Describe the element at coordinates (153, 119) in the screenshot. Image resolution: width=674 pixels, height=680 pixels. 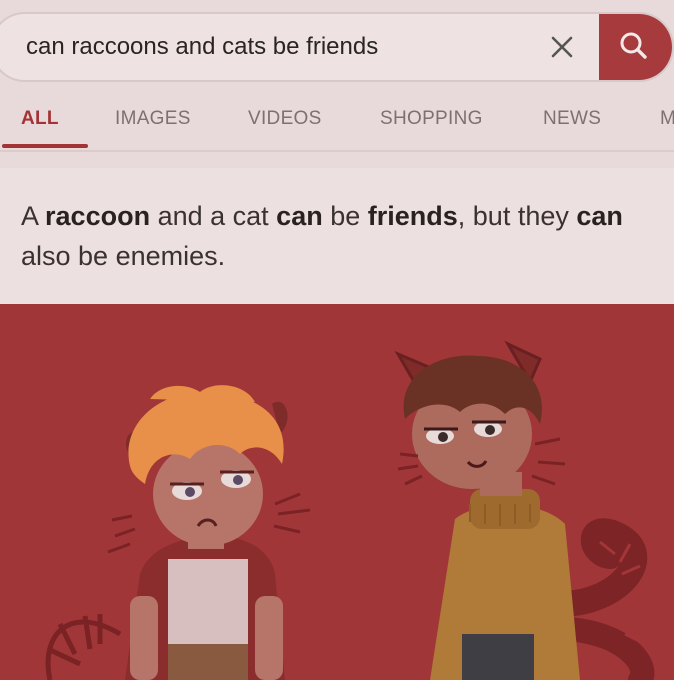
I see `tab-images: IMAGES` at that location.